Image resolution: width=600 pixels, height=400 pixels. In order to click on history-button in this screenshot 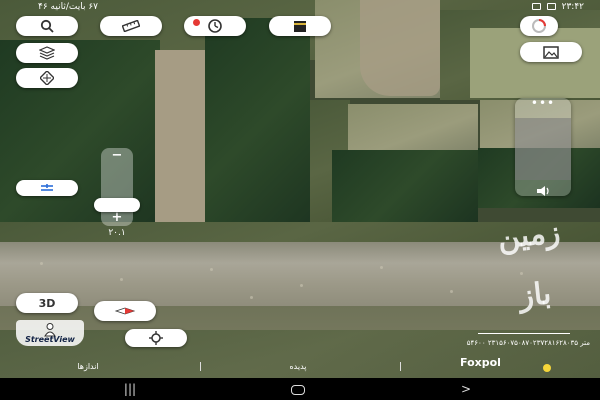, I will do `click(215, 26)`.